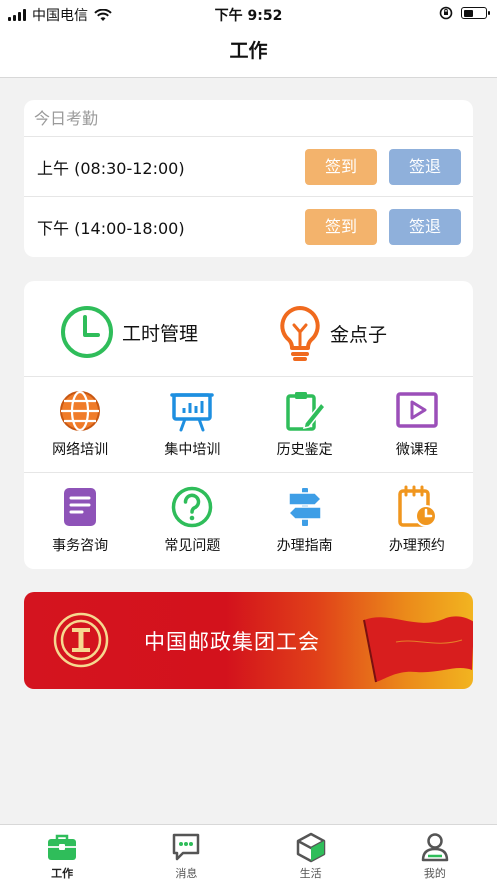 This screenshot has height=883, width=497. I want to click on affairs-consulting-button: 事务咨询, so click(80, 521).